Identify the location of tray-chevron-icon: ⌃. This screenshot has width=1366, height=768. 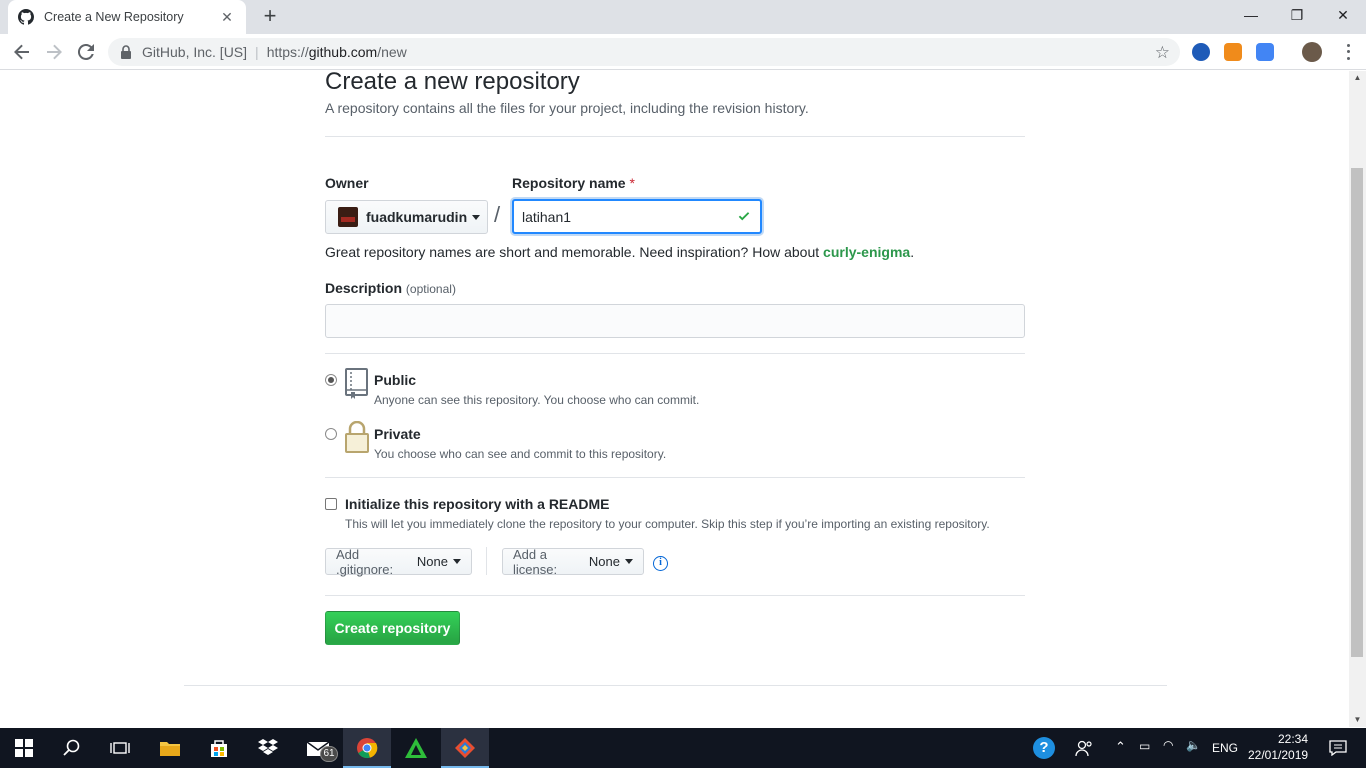
(1120, 747).